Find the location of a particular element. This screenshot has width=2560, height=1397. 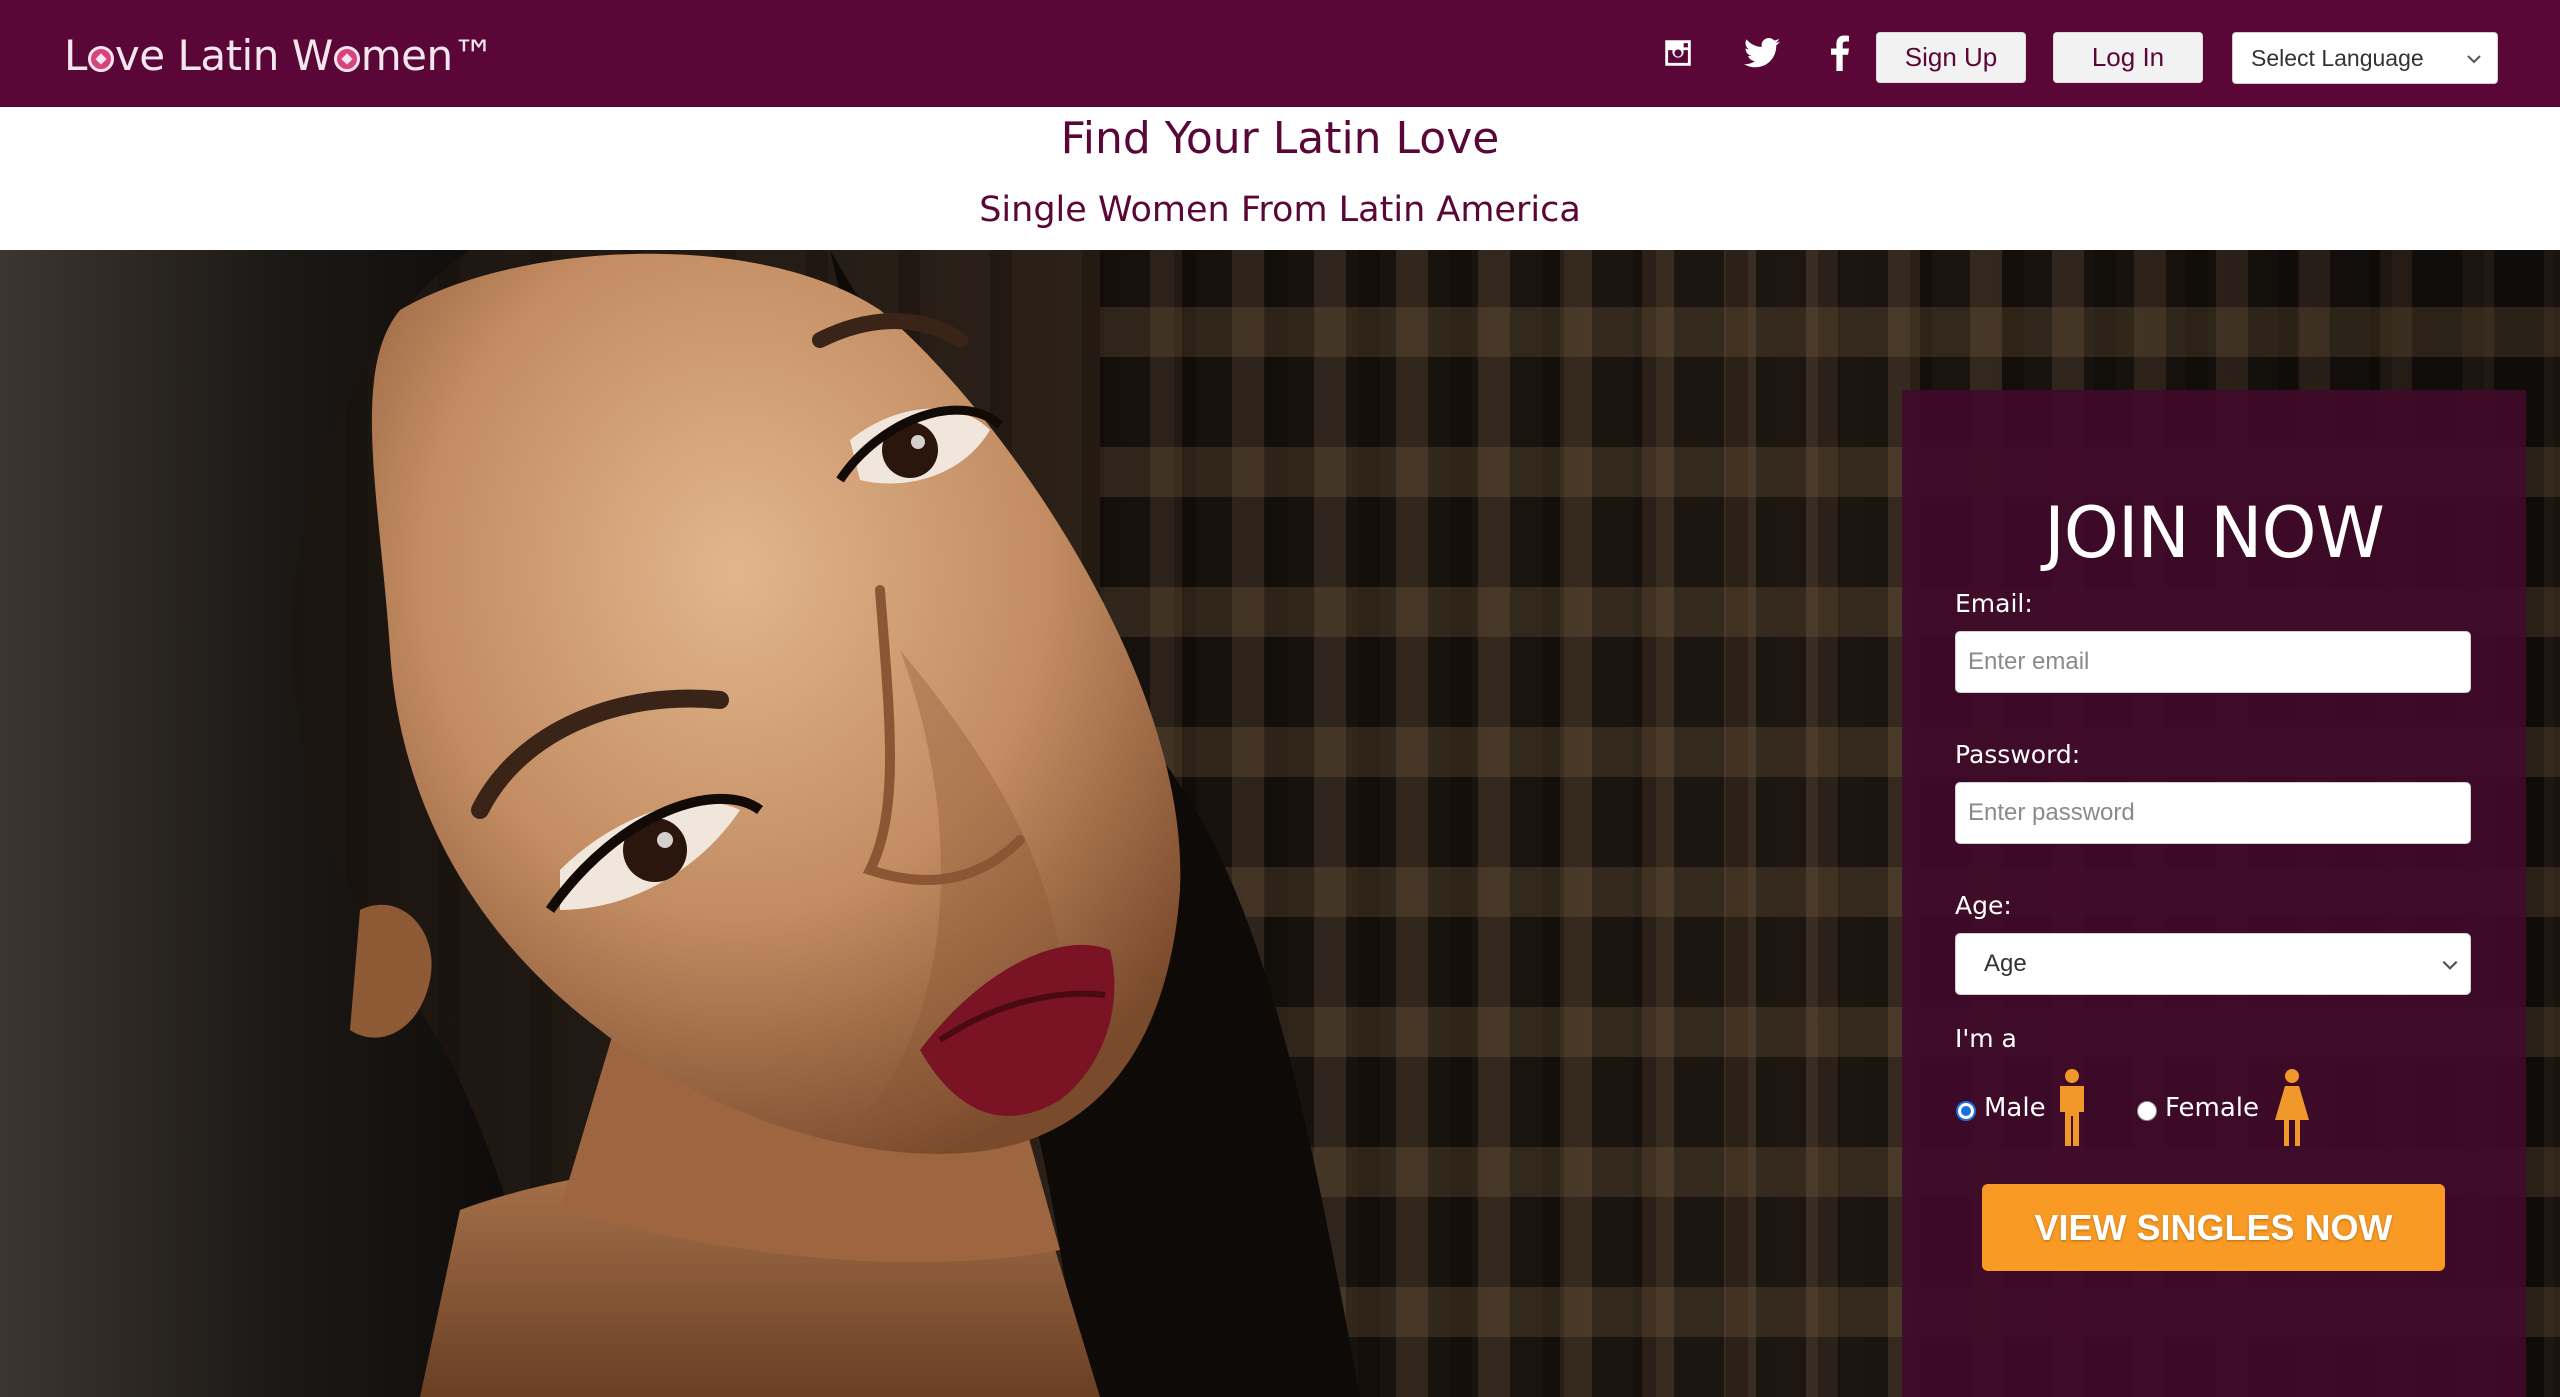

site-logo: L ve Latin W men™ is located at coordinates (279, 55).